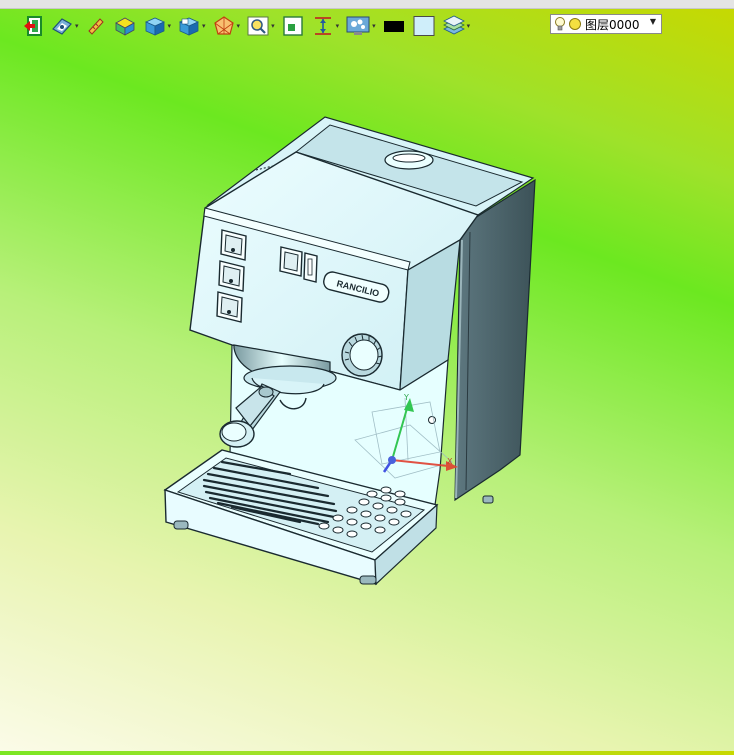 Image resolution: width=734 pixels, height=755 pixels. I want to click on dimension-button: ▾, so click(325, 26).